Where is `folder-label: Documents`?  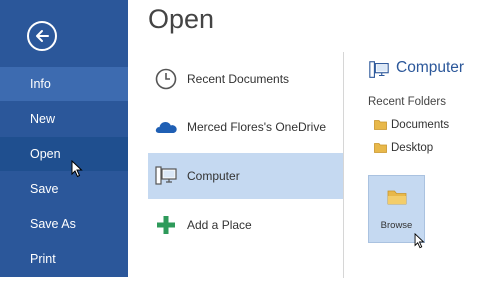
folder-label: Documents is located at coordinates (420, 125).